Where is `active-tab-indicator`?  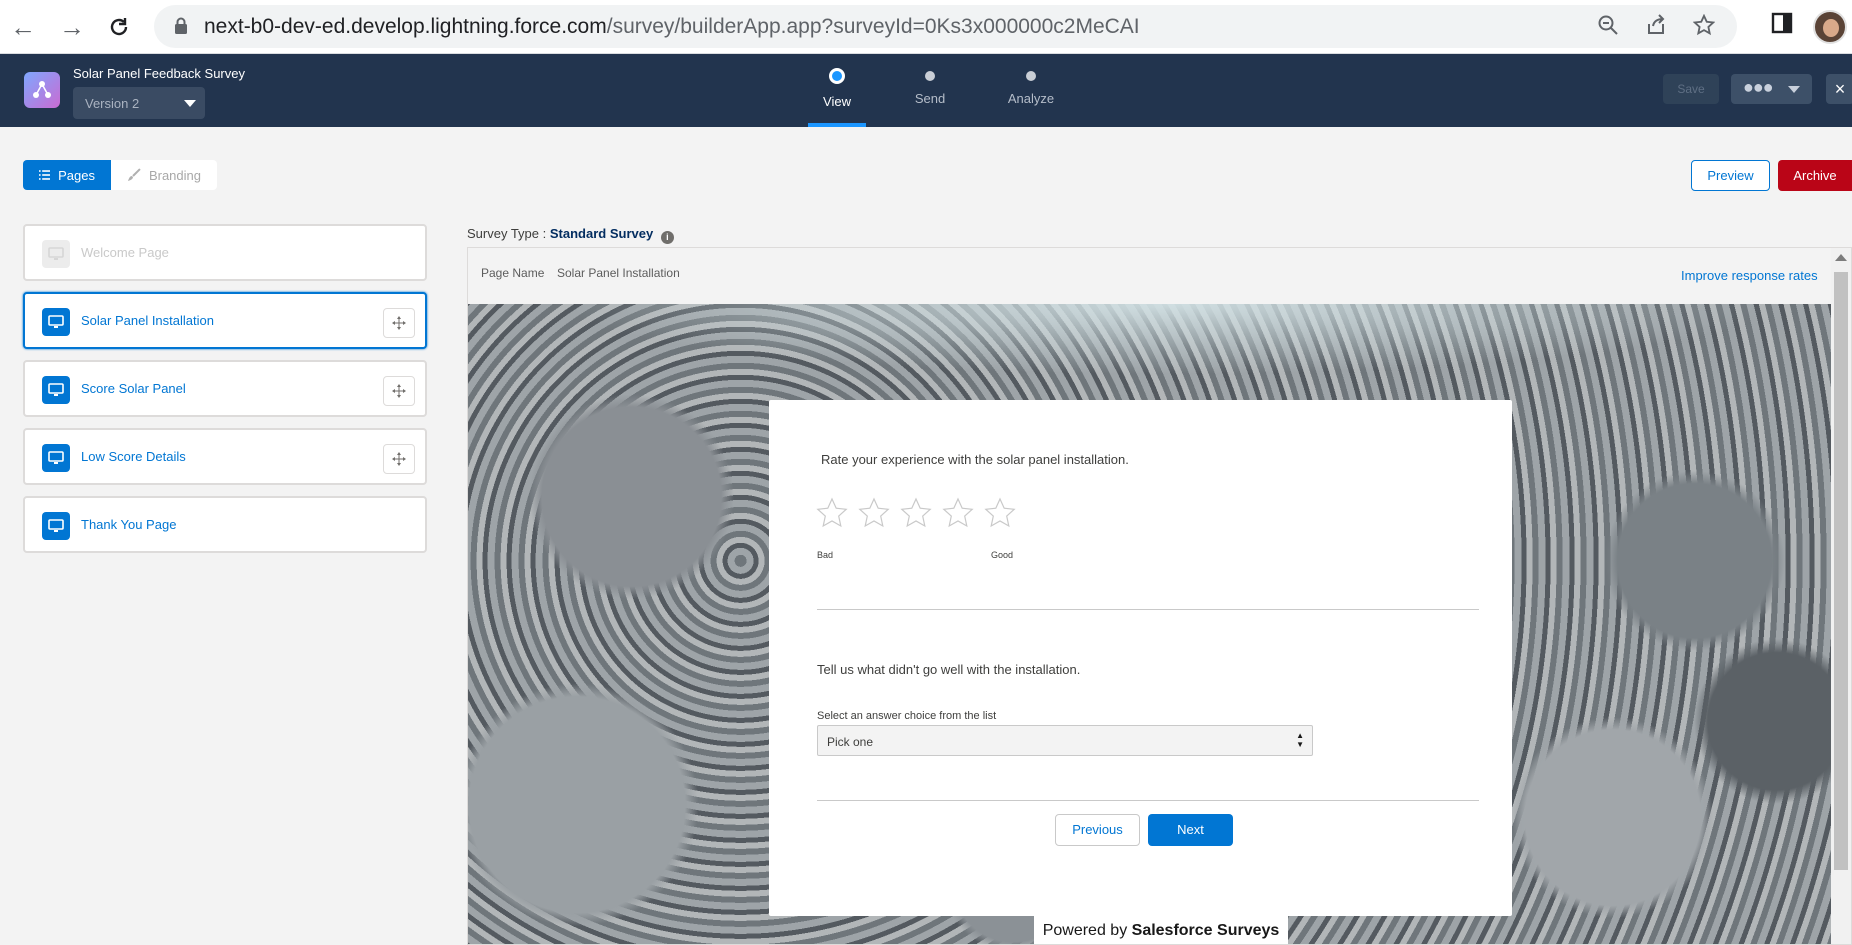 active-tab-indicator is located at coordinates (837, 125).